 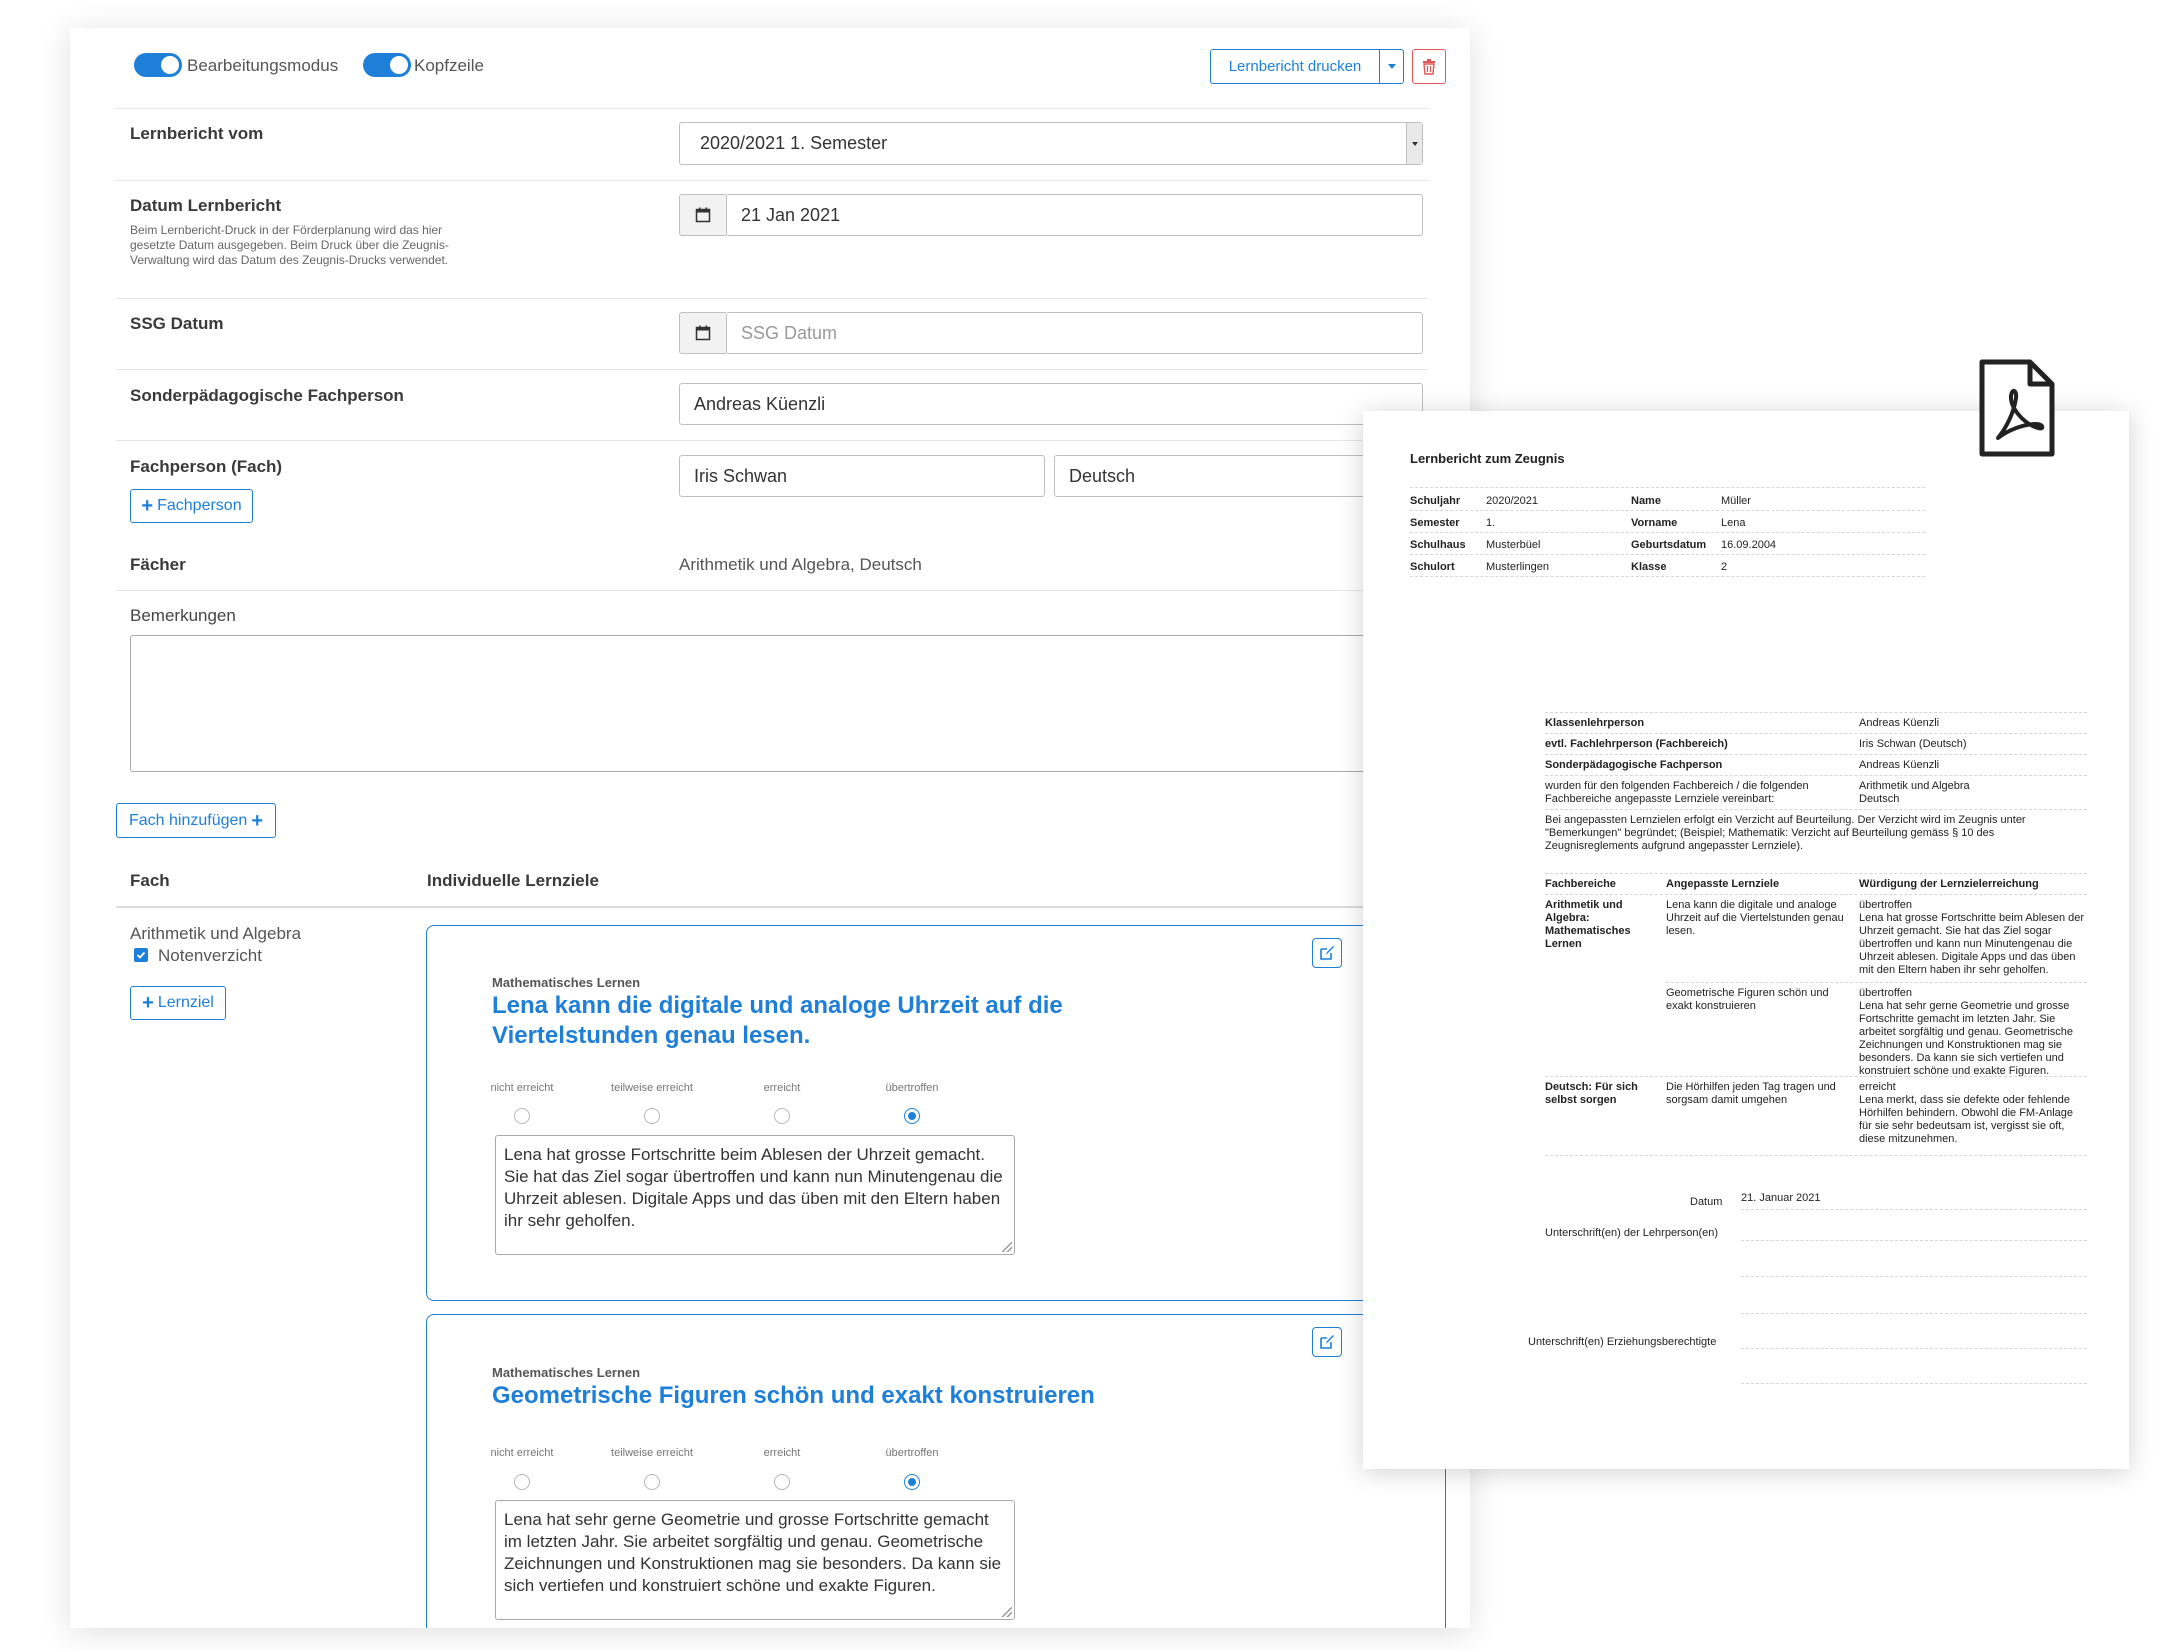 What do you see at coordinates (267, 395) in the screenshot?
I see `sonder-fachperson-label: Sonderpädagogische Fachperson` at bounding box center [267, 395].